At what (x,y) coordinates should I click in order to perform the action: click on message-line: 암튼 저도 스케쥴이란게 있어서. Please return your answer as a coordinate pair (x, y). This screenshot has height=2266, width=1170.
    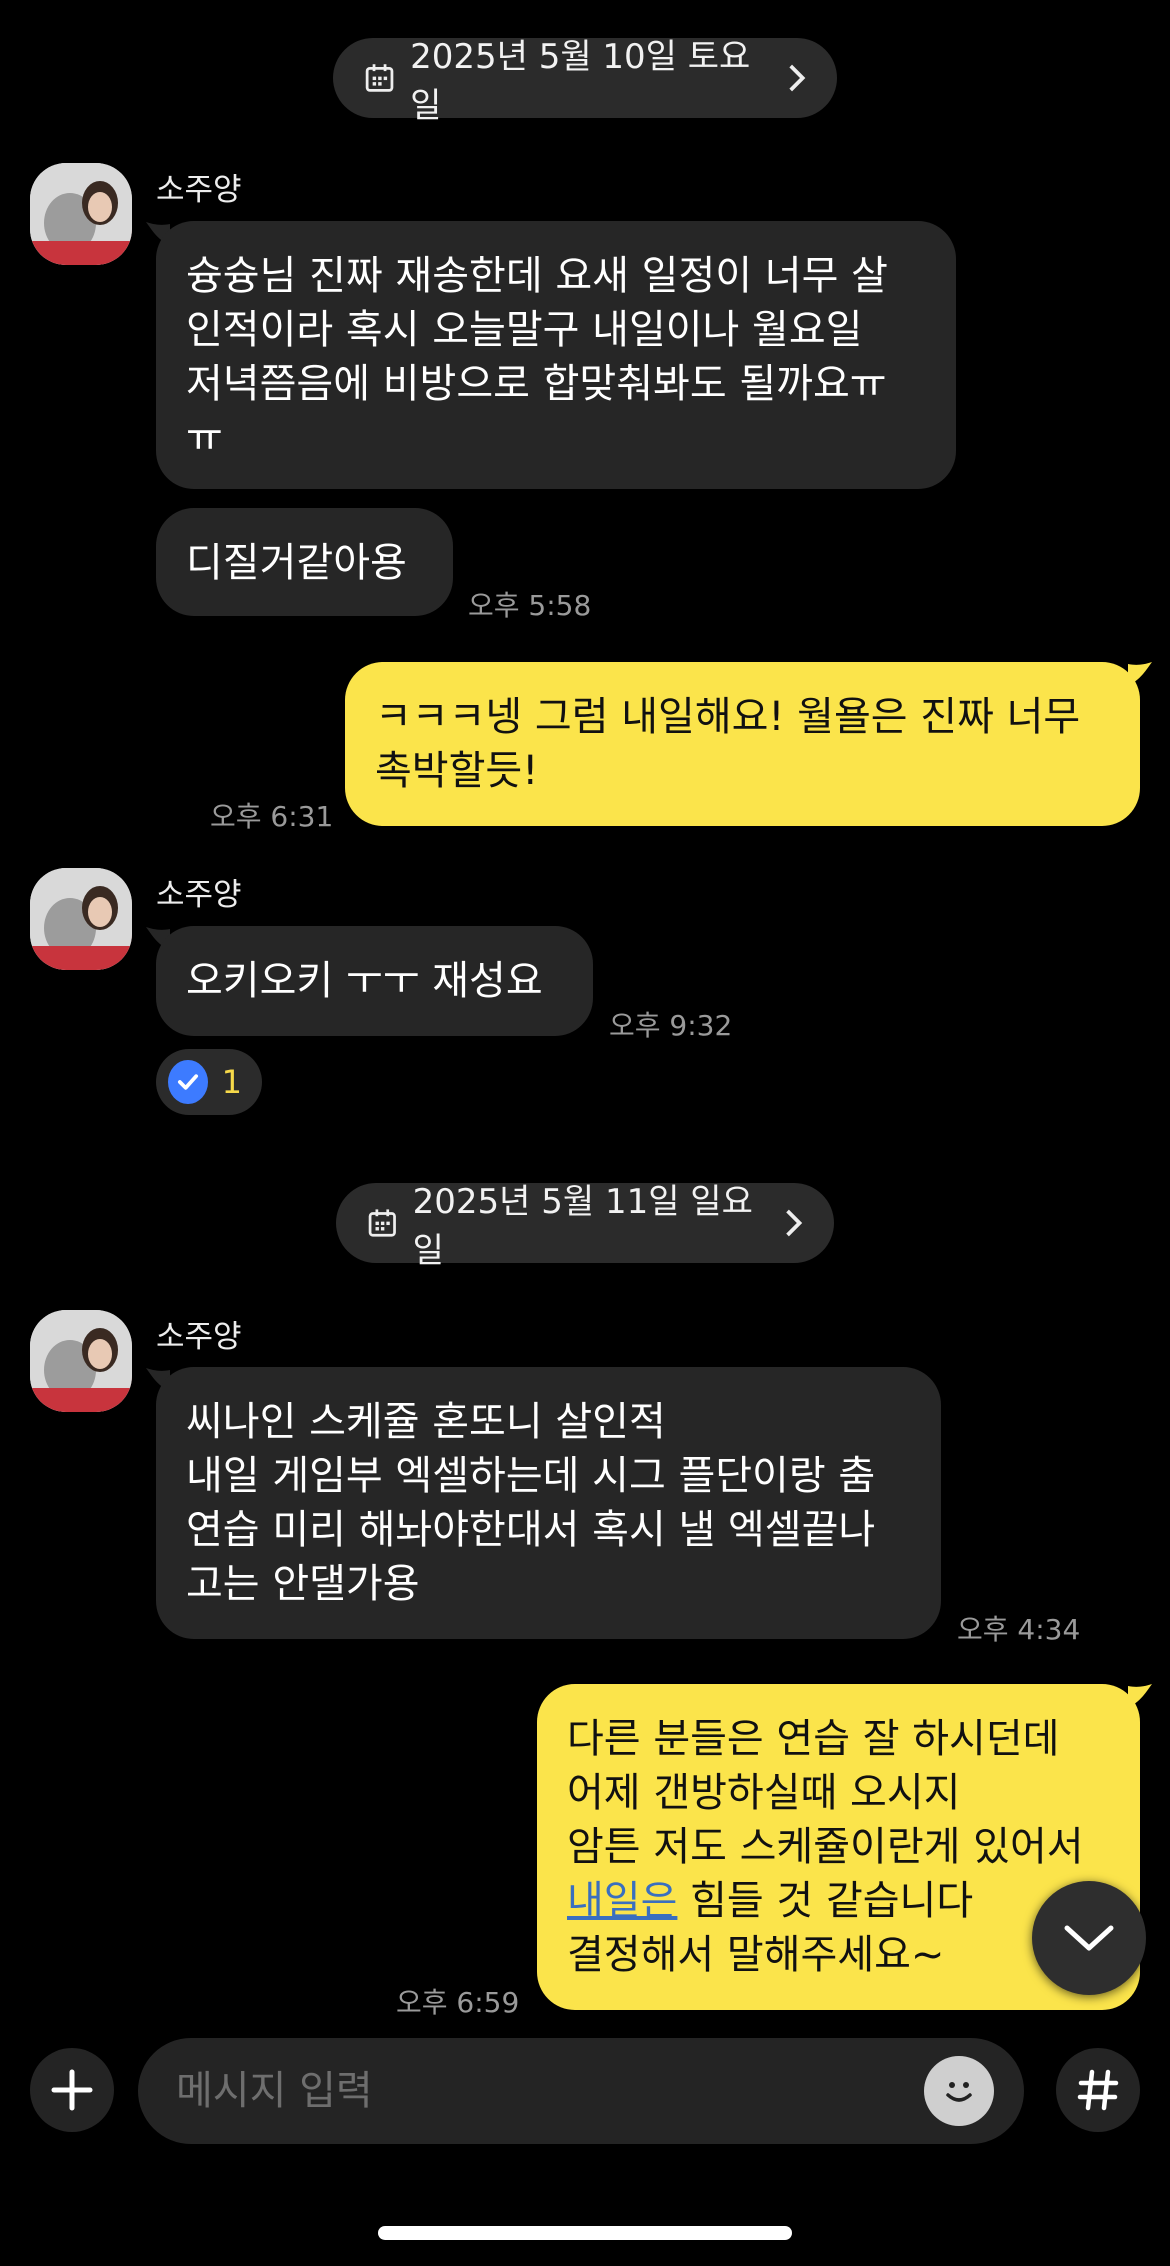
    Looking at the image, I should click on (825, 1847).